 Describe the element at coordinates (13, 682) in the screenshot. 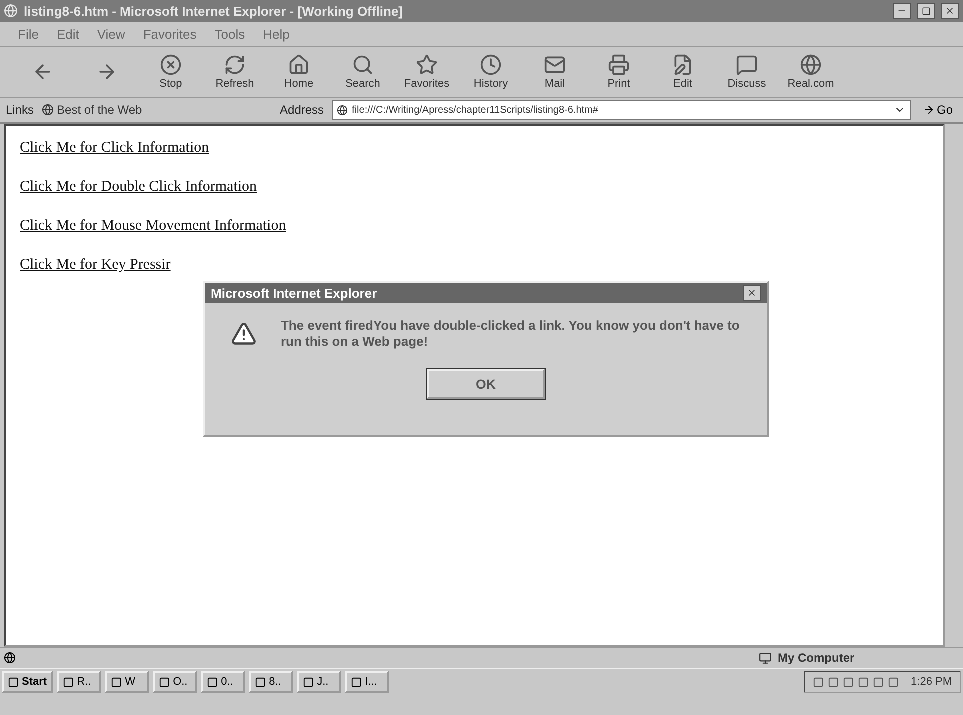

I see `windows-logo-icon` at that location.